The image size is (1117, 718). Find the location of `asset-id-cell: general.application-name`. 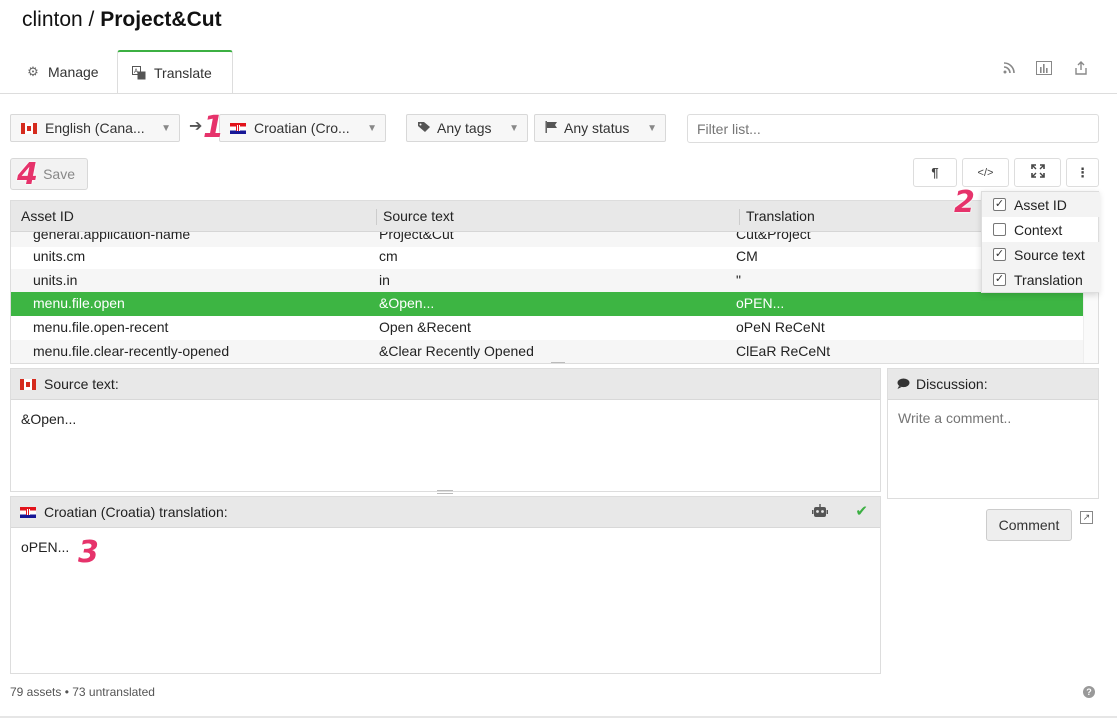

asset-id-cell: general.application-name is located at coordinates (112, 237).